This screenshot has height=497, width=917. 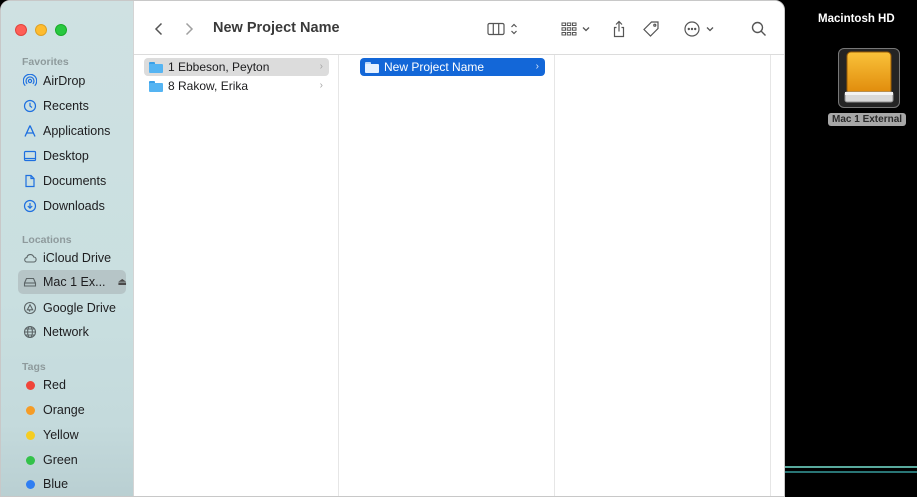 I want to click on columns-view-icon, so click(x=496, y=29).